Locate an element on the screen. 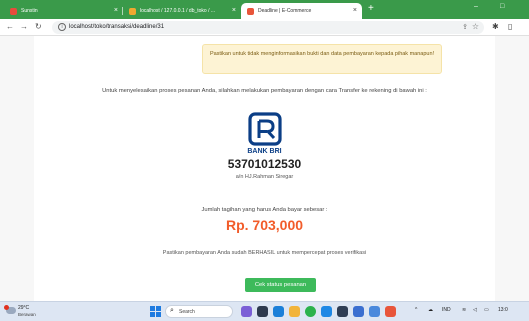  task-view-icon is located at coordinates (262, 311).